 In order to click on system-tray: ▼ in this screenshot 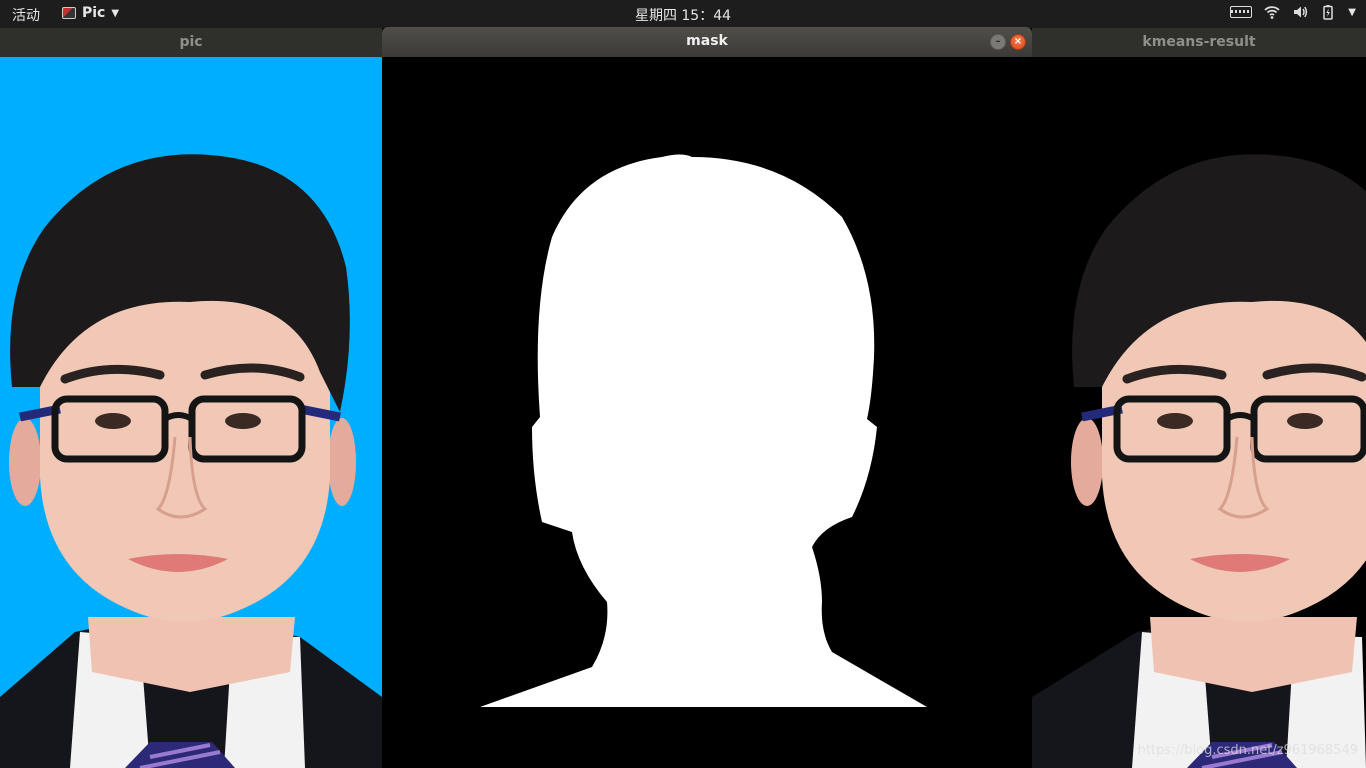, I will do `click(1293, 12)`.